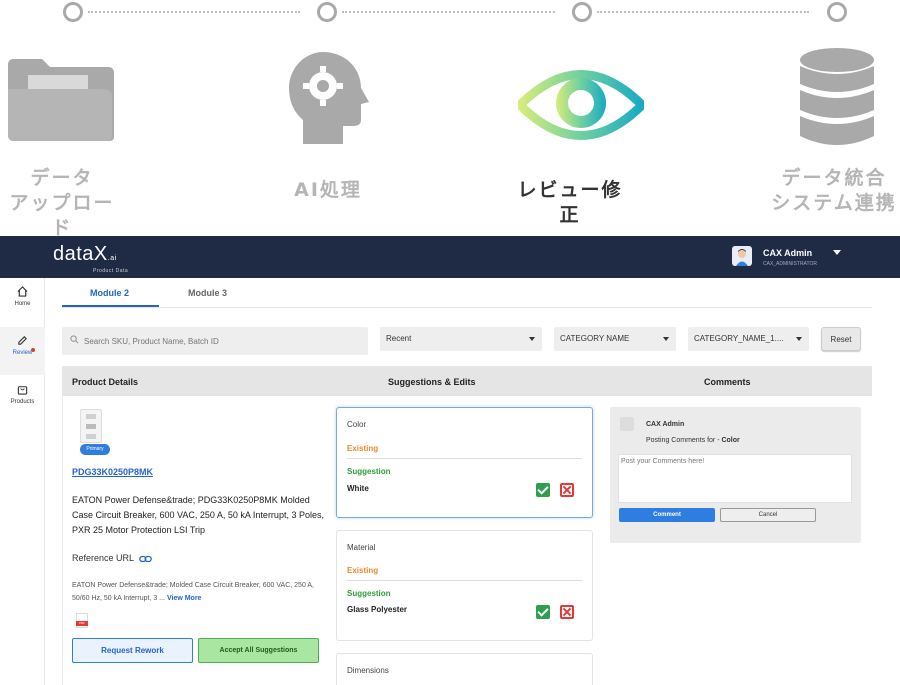 This screenshot has height=685, width=900. I want to click on reference-url: Reference URL, so click(112, 558).